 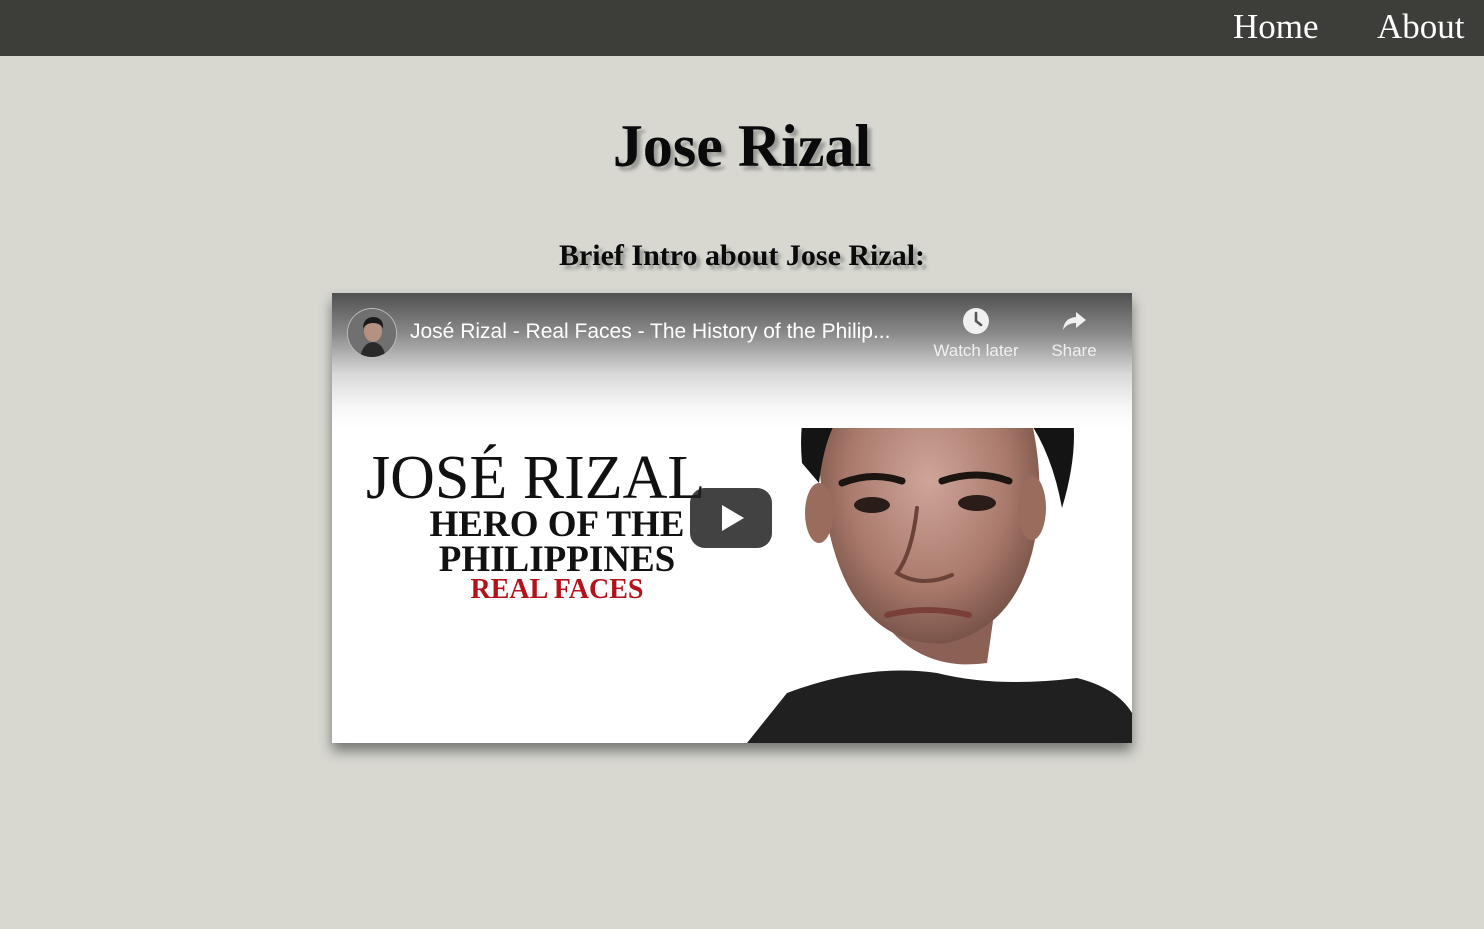 I want to click on thumbnail-subtitle-line-2: PHILIPPINES, so click(x=557, y=559).